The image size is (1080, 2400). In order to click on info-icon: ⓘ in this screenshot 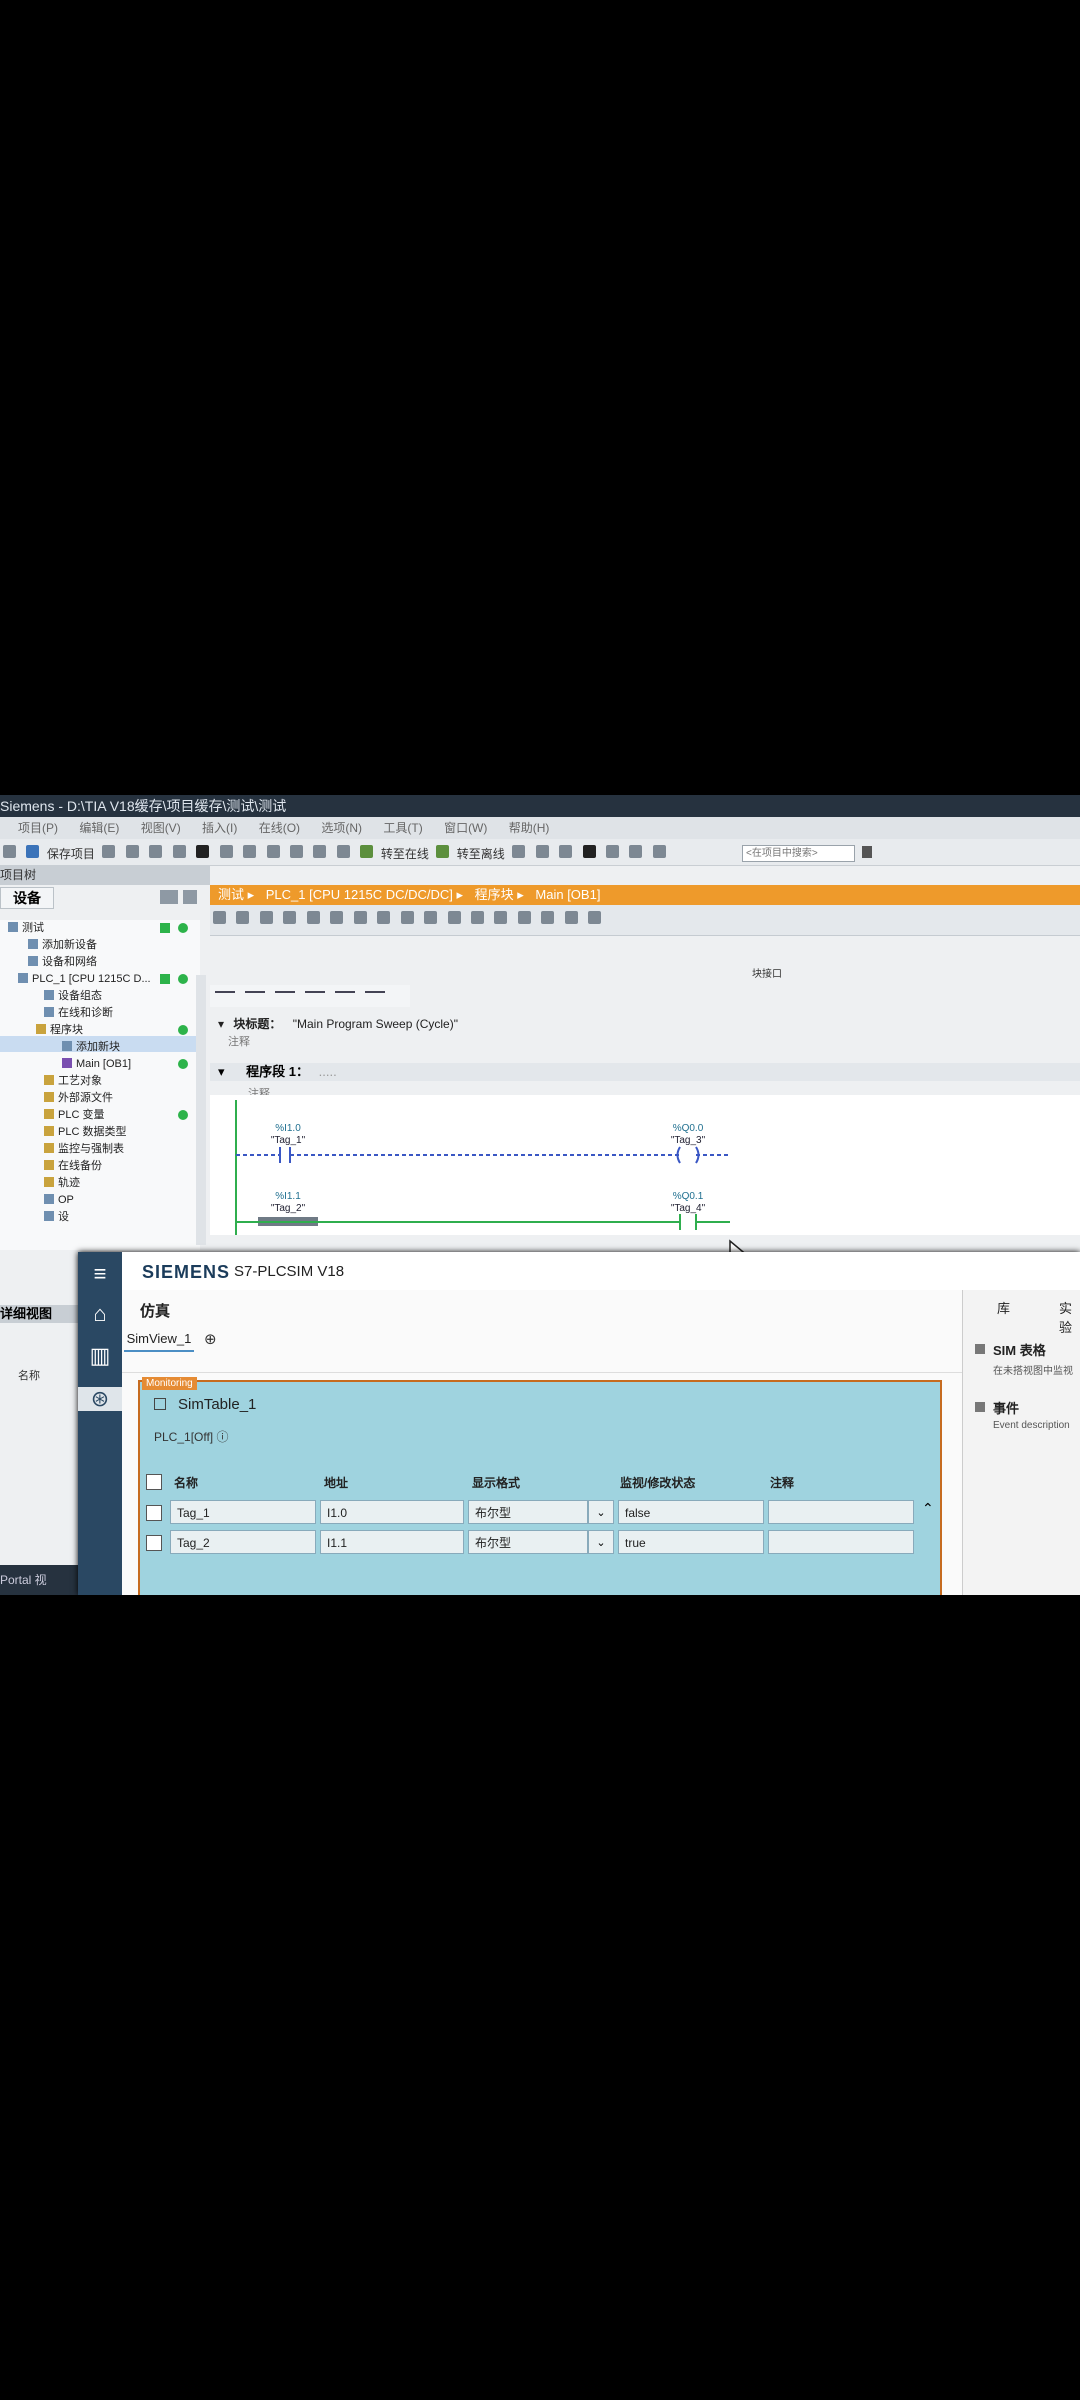, I will do `click(223, 1437)`.